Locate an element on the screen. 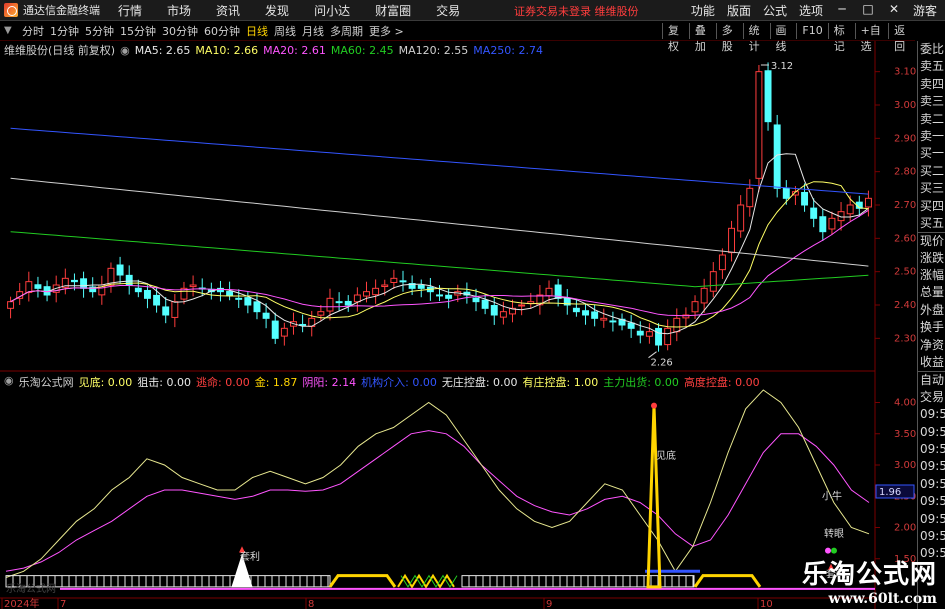  current-value-label: 1.96 is located at coordinates (890, 492).